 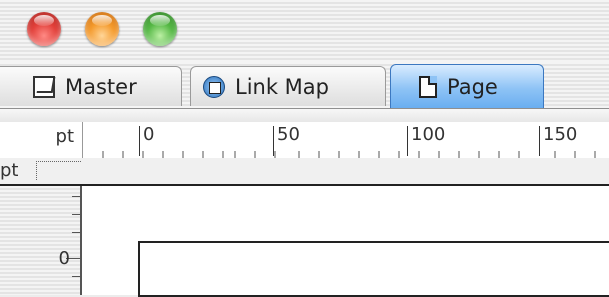 I want to click on tab-page-label: Page, so click(x=472, y=86).